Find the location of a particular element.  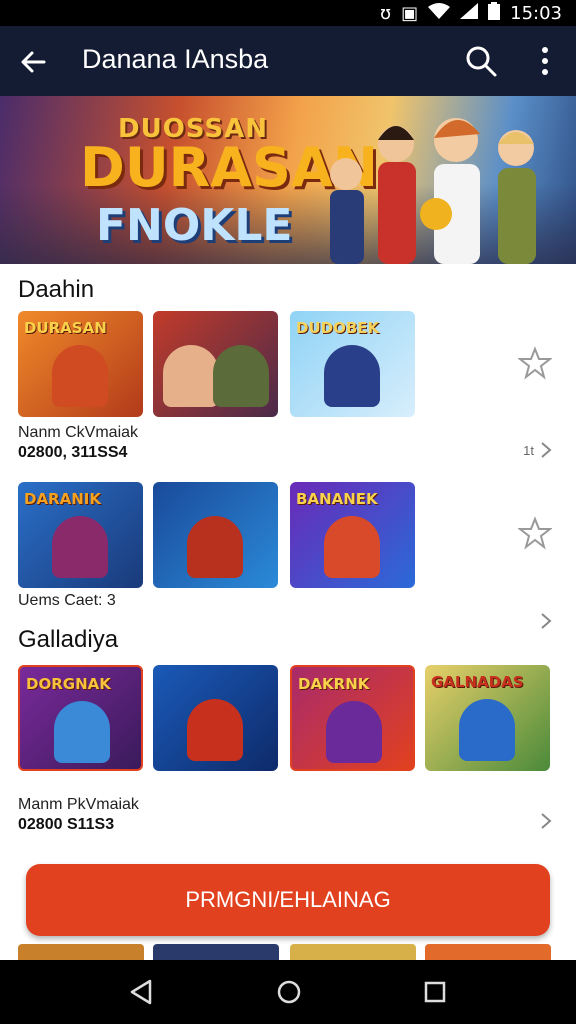

section-title-galladiya: Galladiya is located at coordinates (68, 639).